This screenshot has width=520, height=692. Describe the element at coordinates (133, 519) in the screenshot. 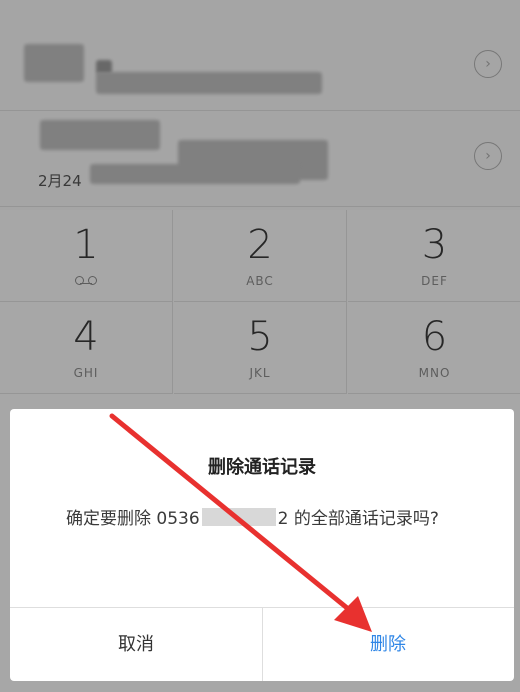

I see `message-prefix: 确定要删除 0536` at that location.